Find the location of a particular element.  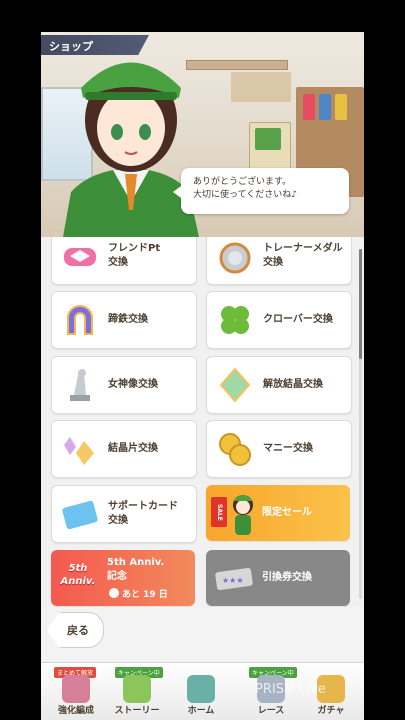

display-sign is located at coordinates (268, 139).